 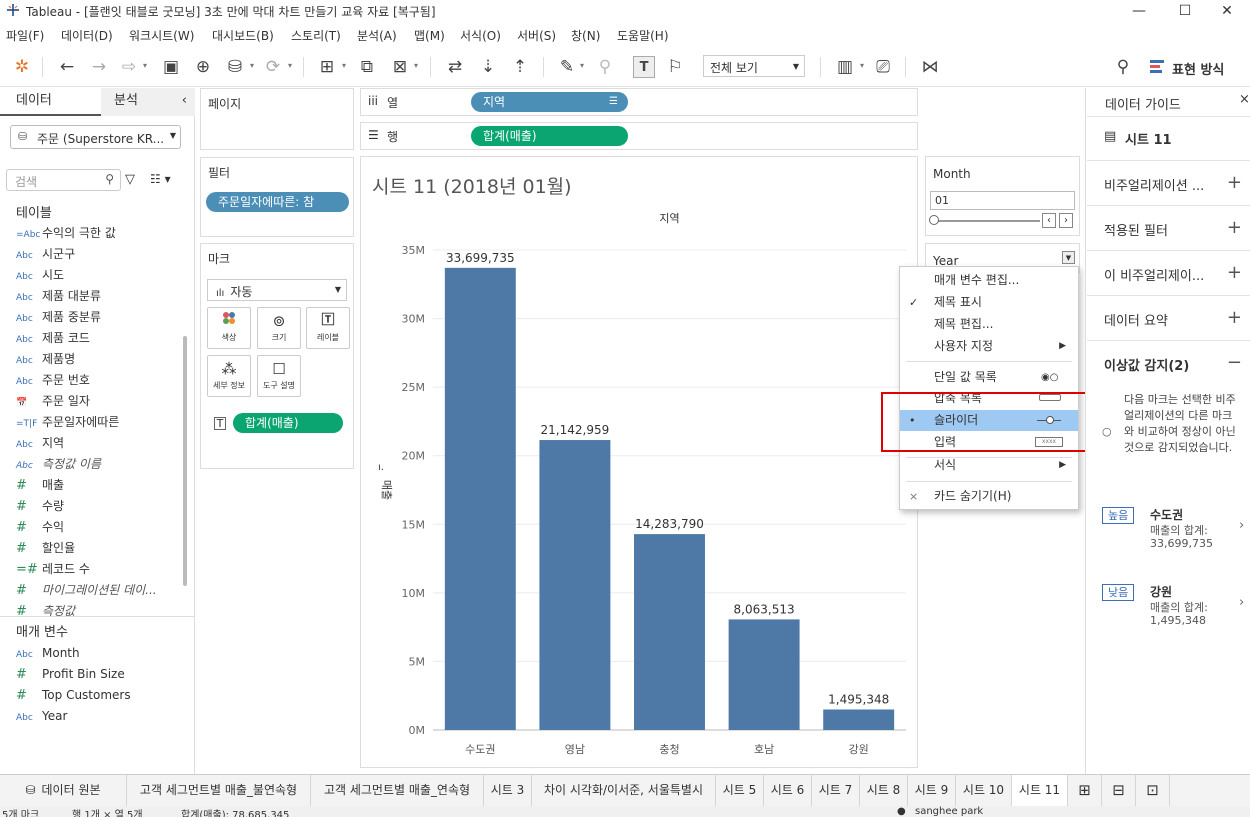 What do you see at coordinates (160, 179) in the screenshot?
I see `view-options-icon: ☷ ▾` at bounding box center [160, 179].